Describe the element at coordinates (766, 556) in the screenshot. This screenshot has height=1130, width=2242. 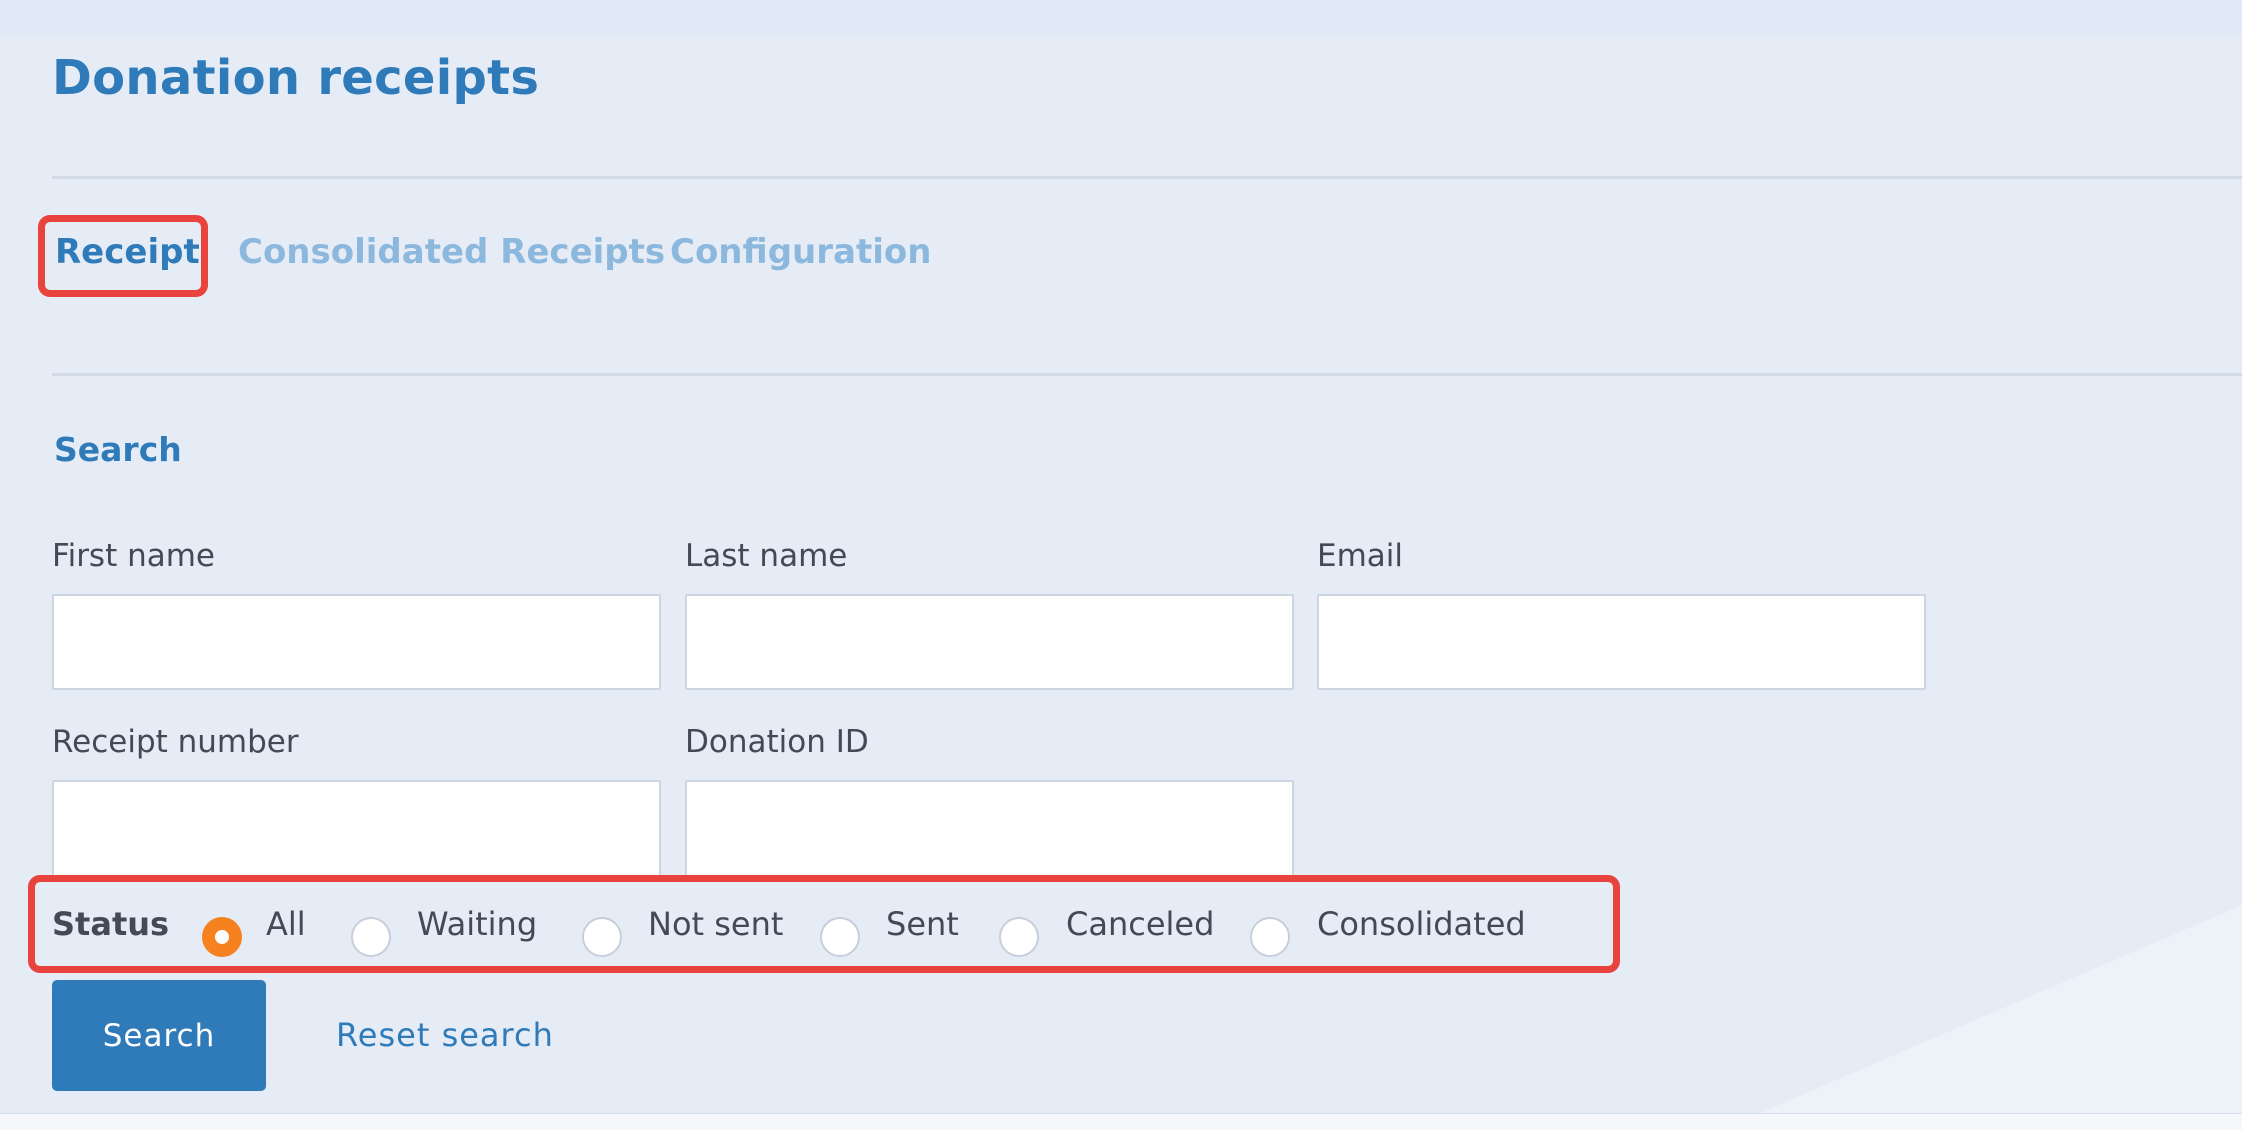
I see `last-name-label: Last name` at that location.